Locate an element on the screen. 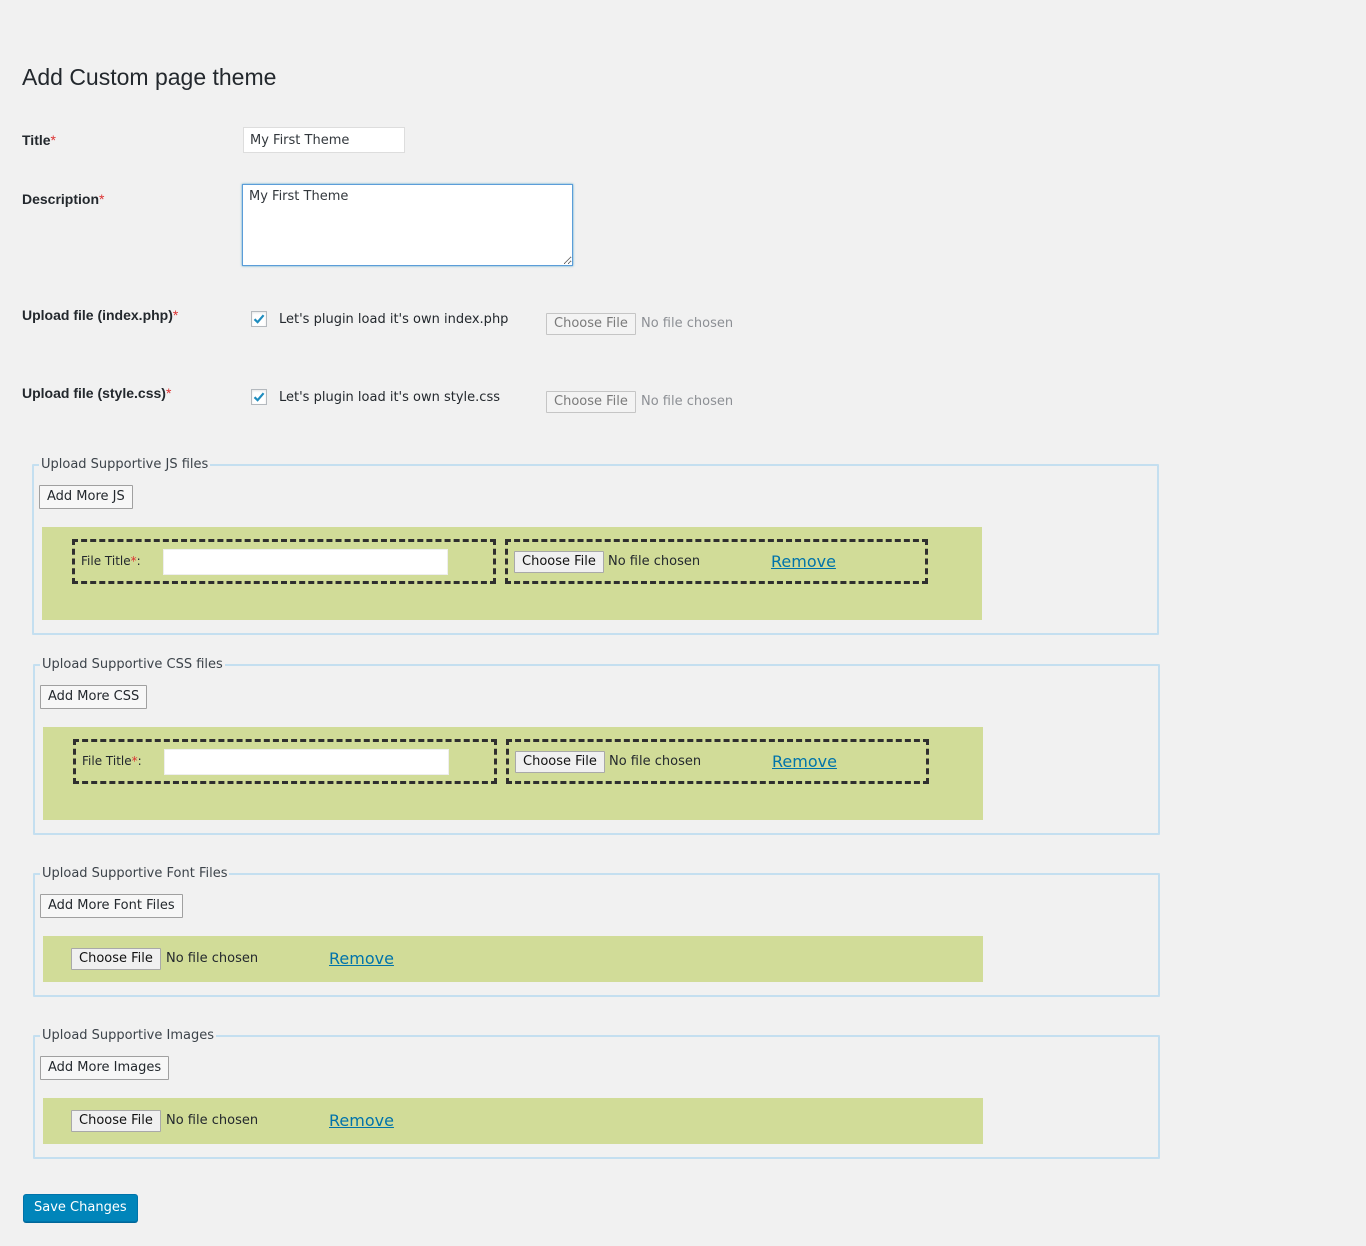 The height and width of the screenshot is (1246, 1366). title-label: Title* is located at coordinates (39, 140).